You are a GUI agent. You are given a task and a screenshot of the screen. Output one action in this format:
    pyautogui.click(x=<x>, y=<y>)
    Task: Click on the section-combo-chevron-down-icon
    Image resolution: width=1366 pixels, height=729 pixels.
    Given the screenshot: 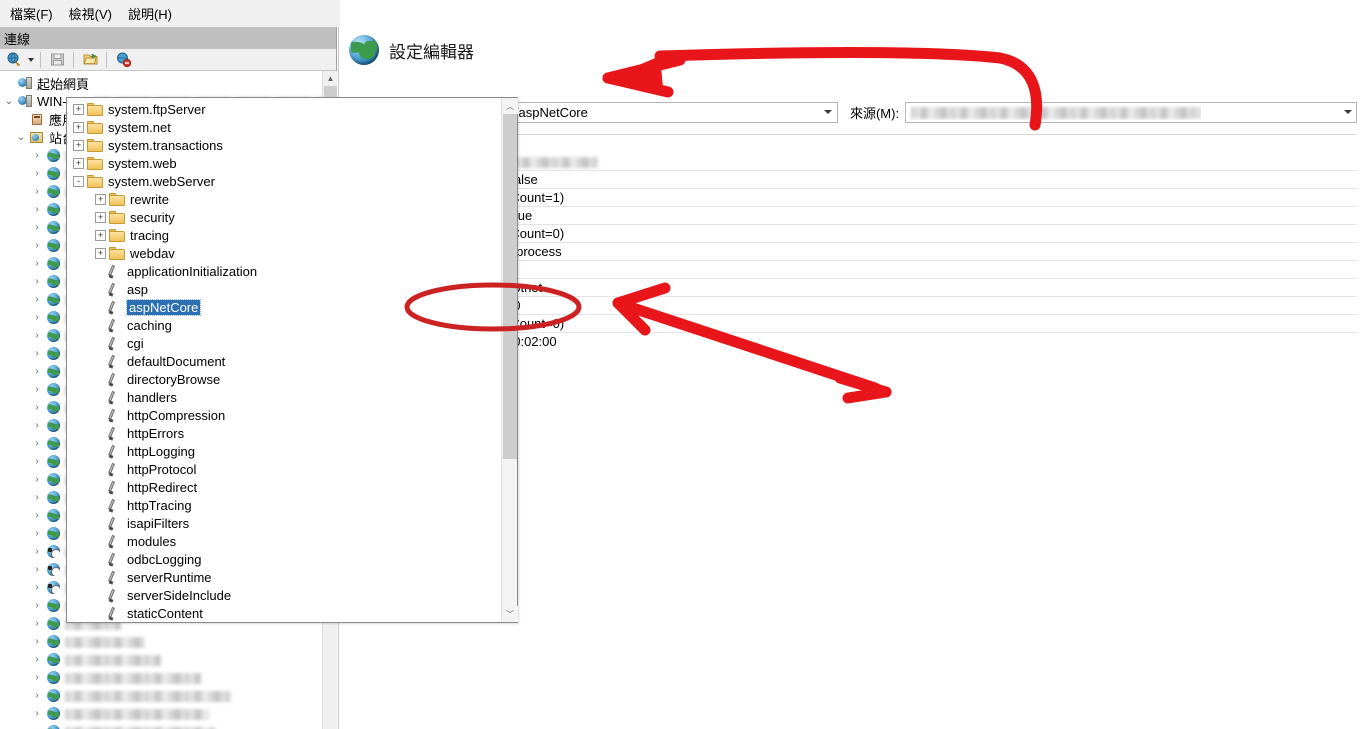 What is the action you would take?
    pyautogui.click(x=828, y=112)
    